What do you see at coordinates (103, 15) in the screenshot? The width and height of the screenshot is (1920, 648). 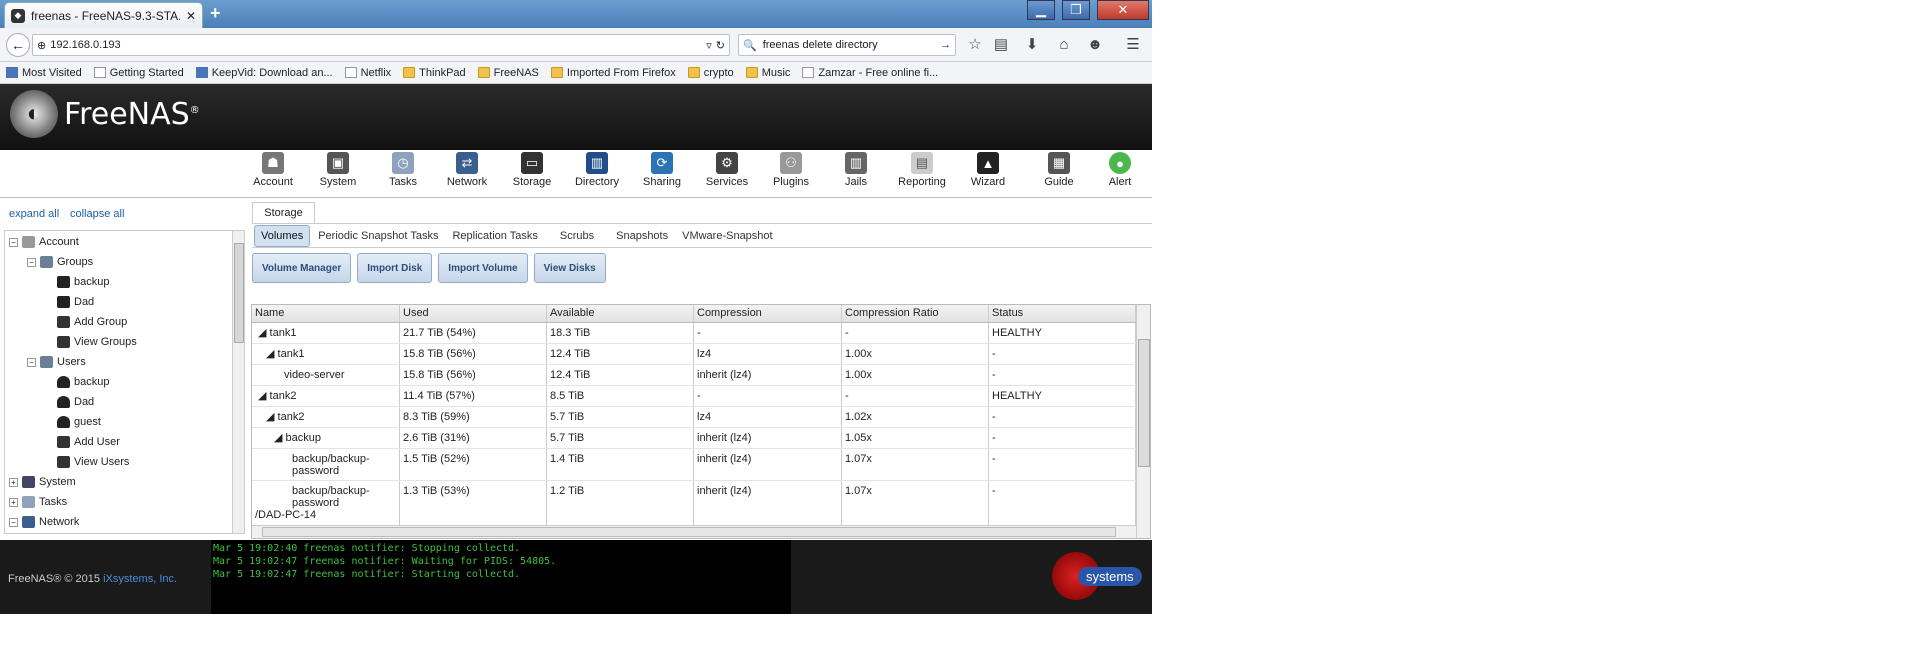 I see `browser-tab: ◆ freenas - FreeNAS-9.3-STA... ✕` at bounding box center [103, 15].